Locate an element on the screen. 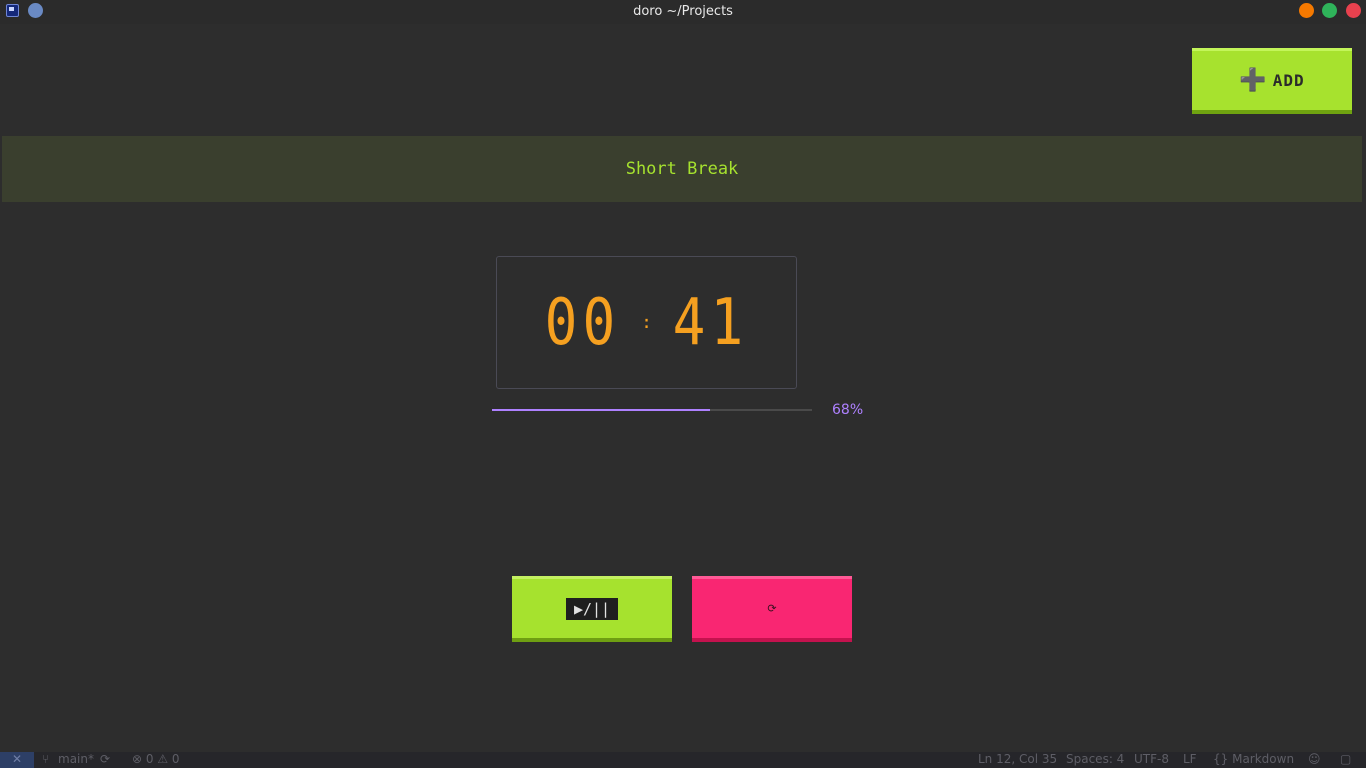  mode-label: Short Break is located at coordinates (682, 169).